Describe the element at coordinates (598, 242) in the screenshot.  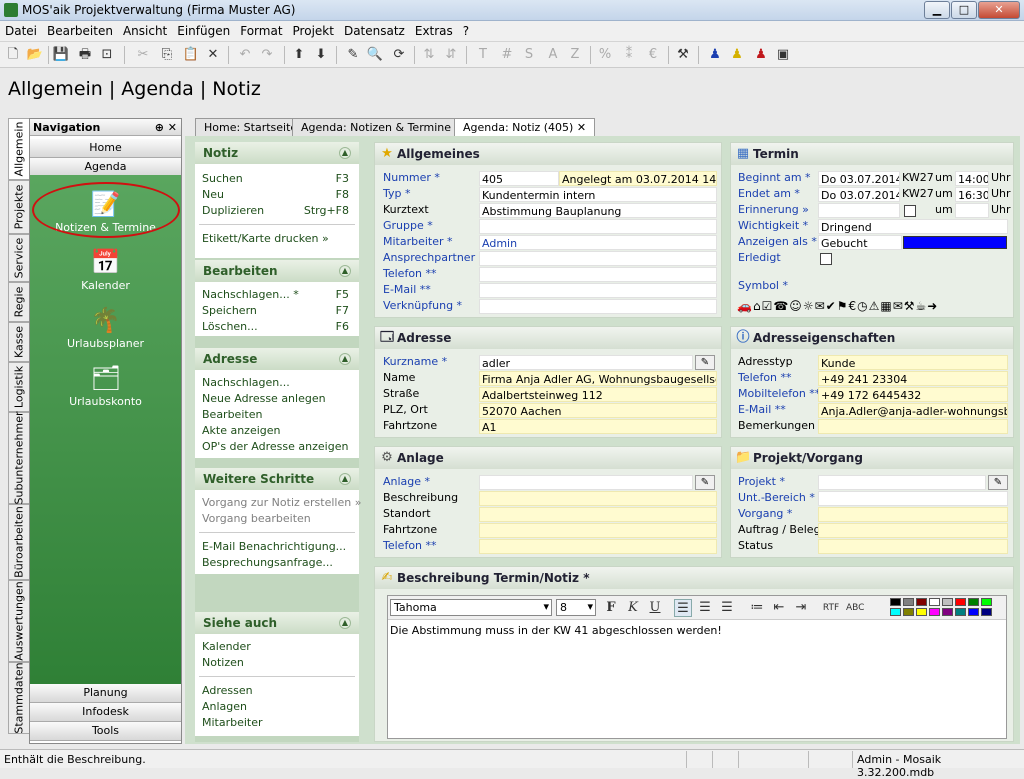
I see `mitarbeiter-field: Admin` at that location.